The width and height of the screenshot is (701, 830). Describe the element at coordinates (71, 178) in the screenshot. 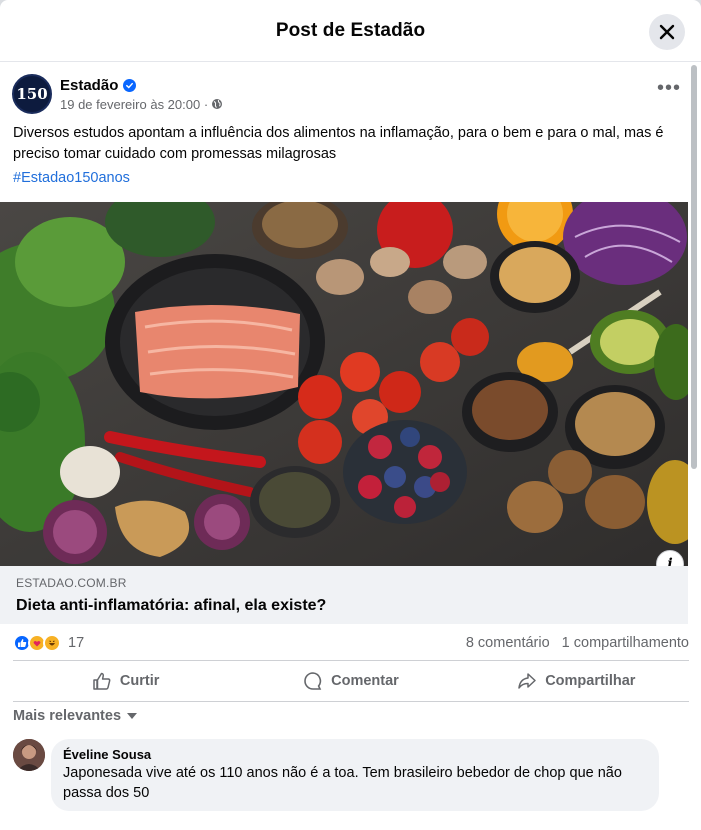

I see `hashtag-link: #Estadao150anos` at that location.